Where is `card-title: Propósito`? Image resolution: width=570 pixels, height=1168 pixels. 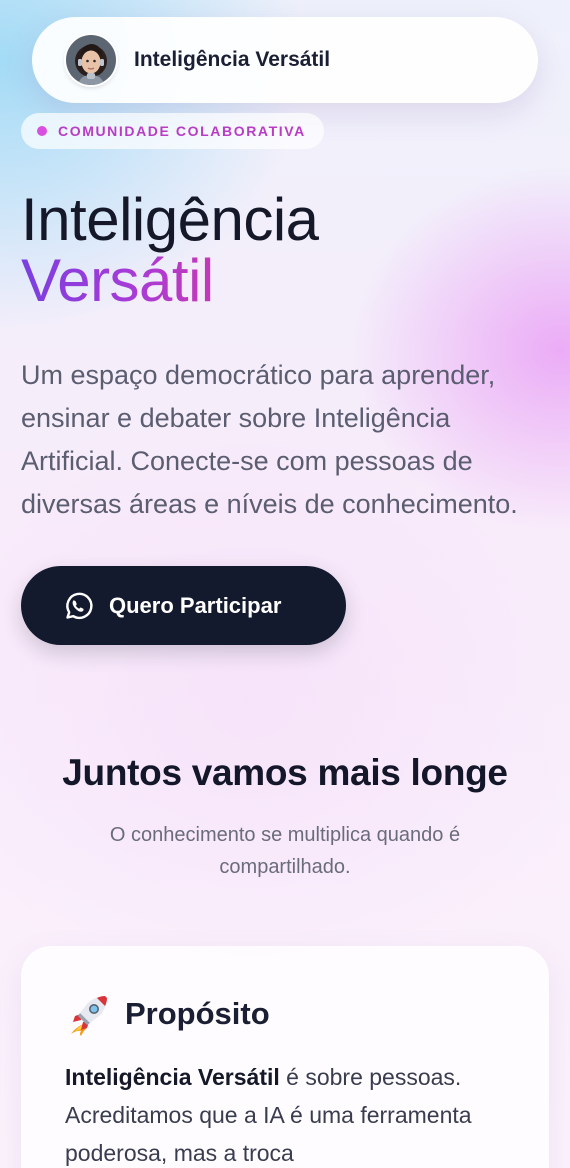 card-title: Propósito is located at coordinates (197, 1013).